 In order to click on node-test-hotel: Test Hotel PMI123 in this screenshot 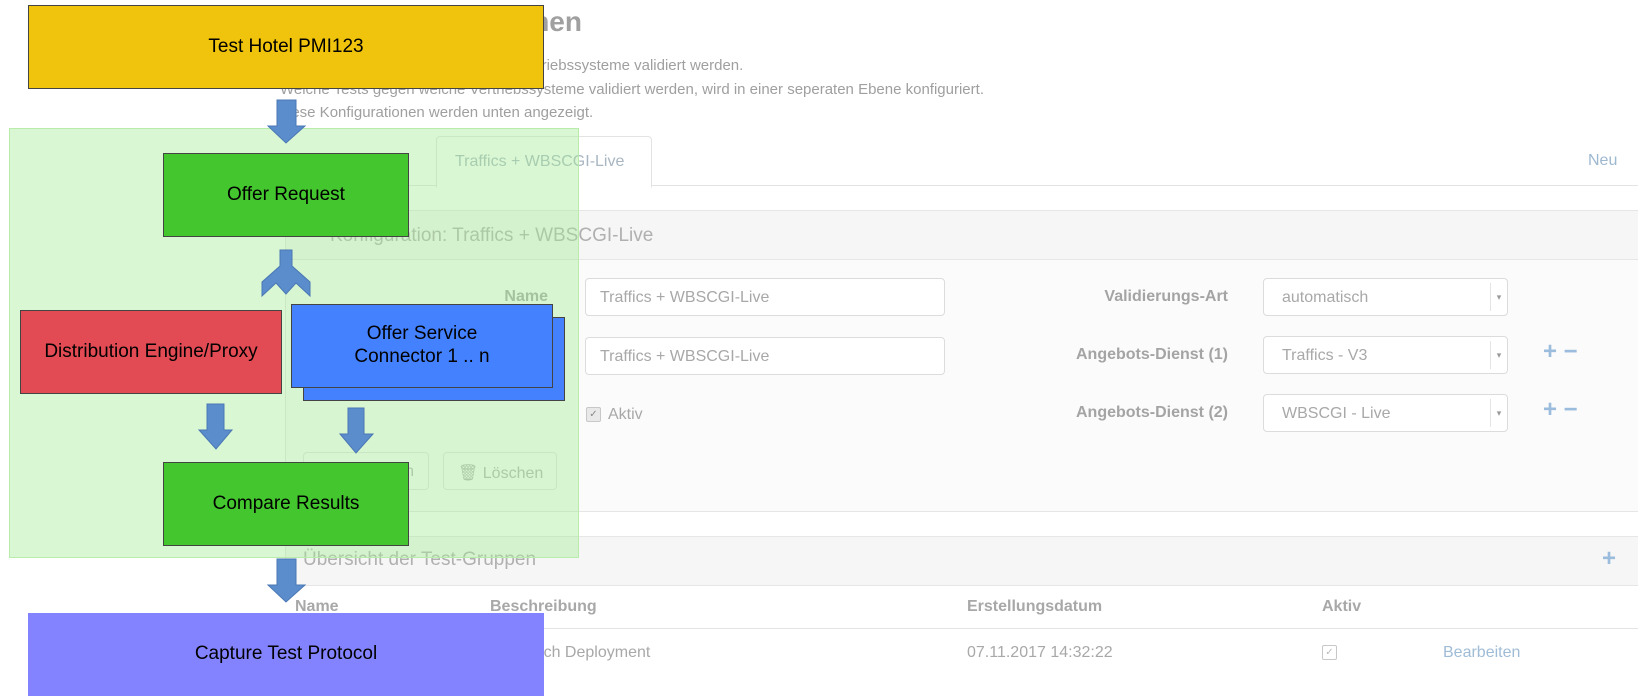, I will do `click(286, 47)`.